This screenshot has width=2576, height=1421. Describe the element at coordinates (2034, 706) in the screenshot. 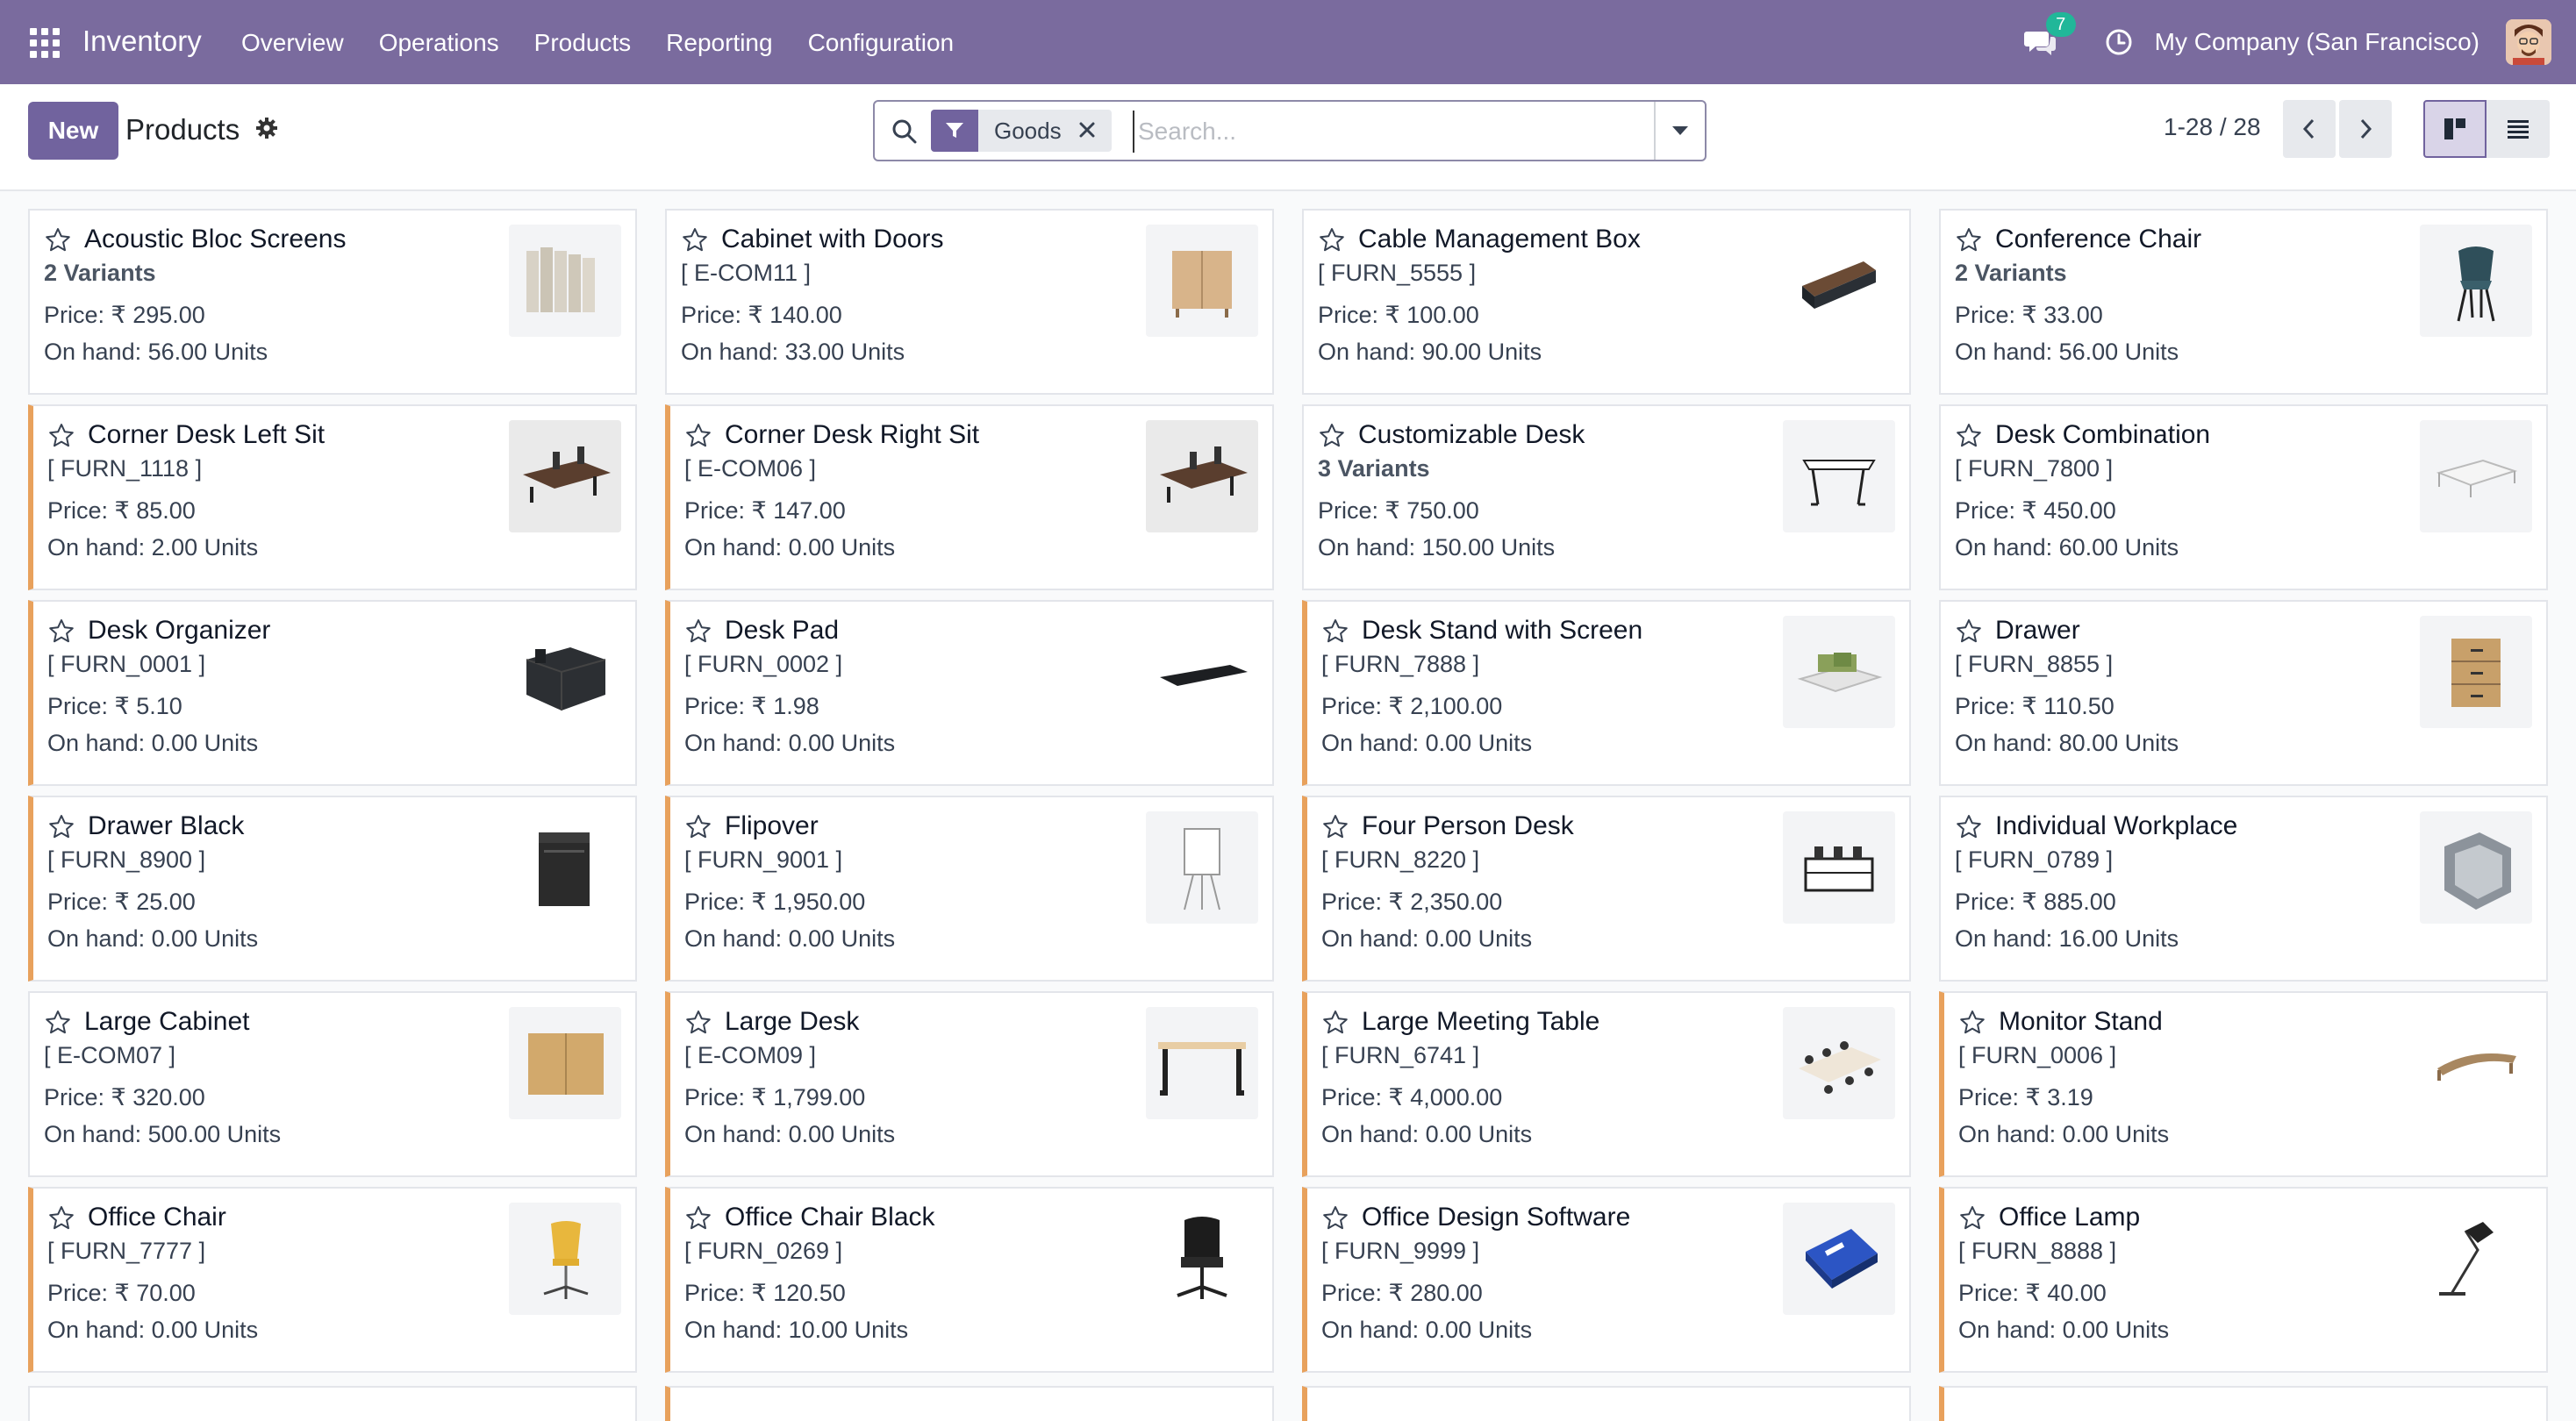

I see `product-price: Price: ₹ 110.50` at that location.